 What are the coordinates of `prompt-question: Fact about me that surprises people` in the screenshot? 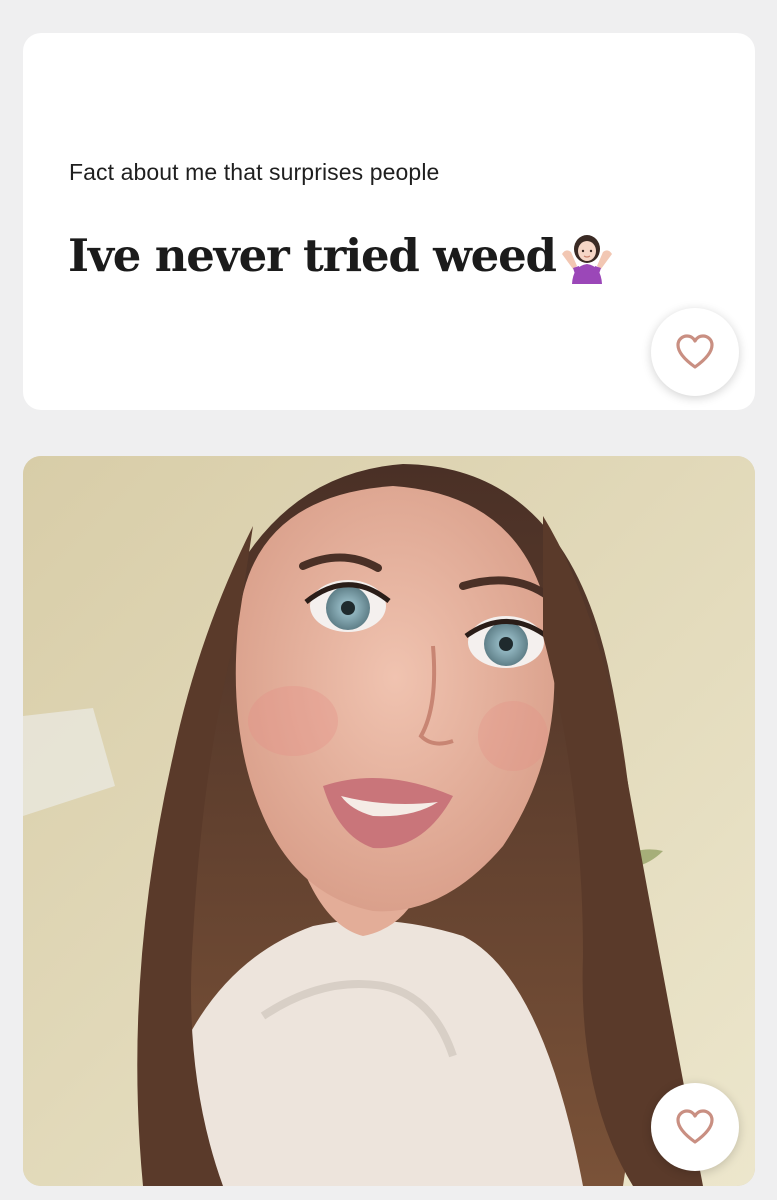 It's located at (254, 172).